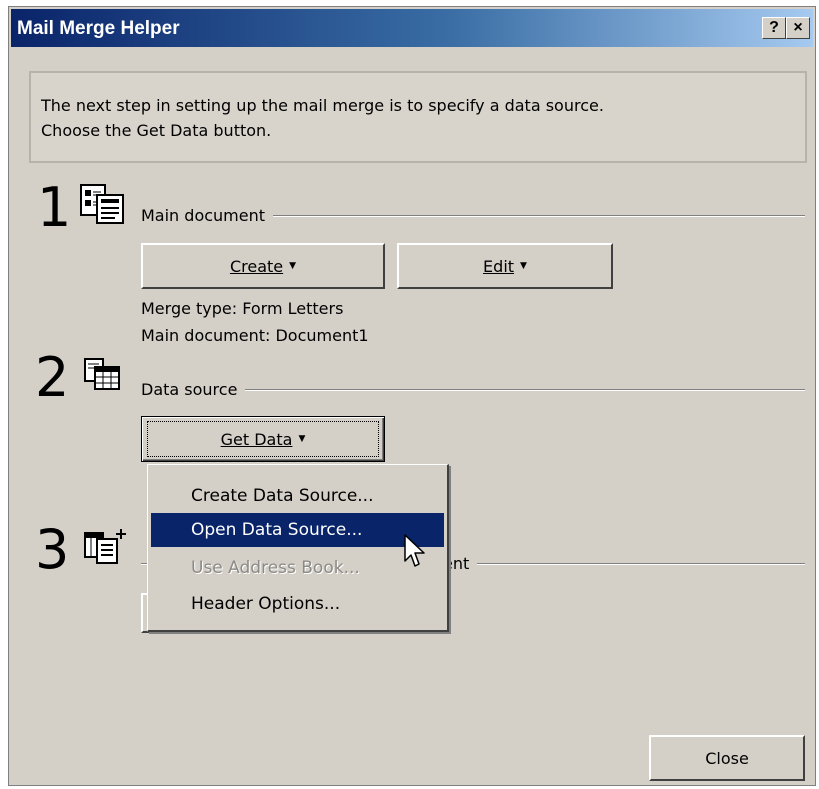 The image size is (819, 789). What do you see at coordinates (412, 28) in the screenshot?
I see `title-bar: Mail Merge Helper ? ×` at bounding box center [412, 28].